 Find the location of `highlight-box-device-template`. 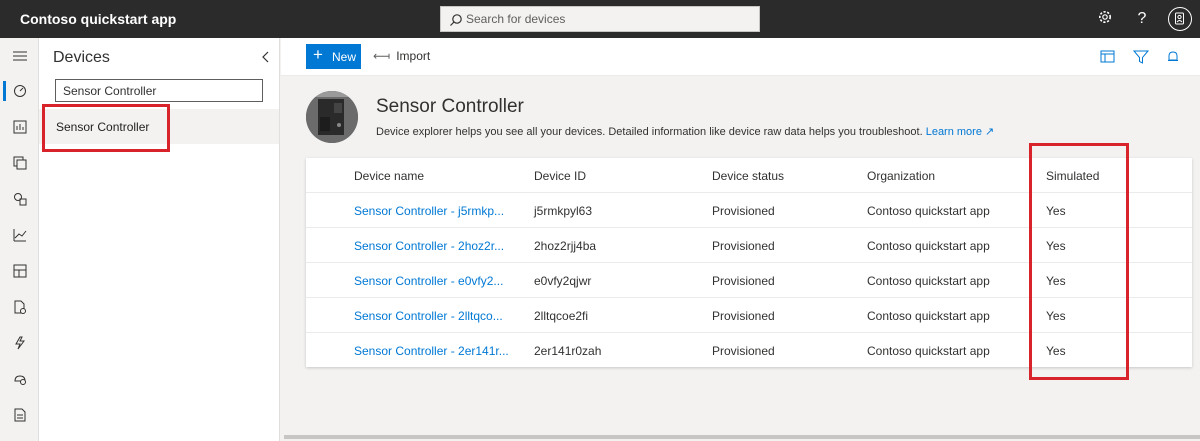

highlight-box-device-template is located at coordinates (106, 128).